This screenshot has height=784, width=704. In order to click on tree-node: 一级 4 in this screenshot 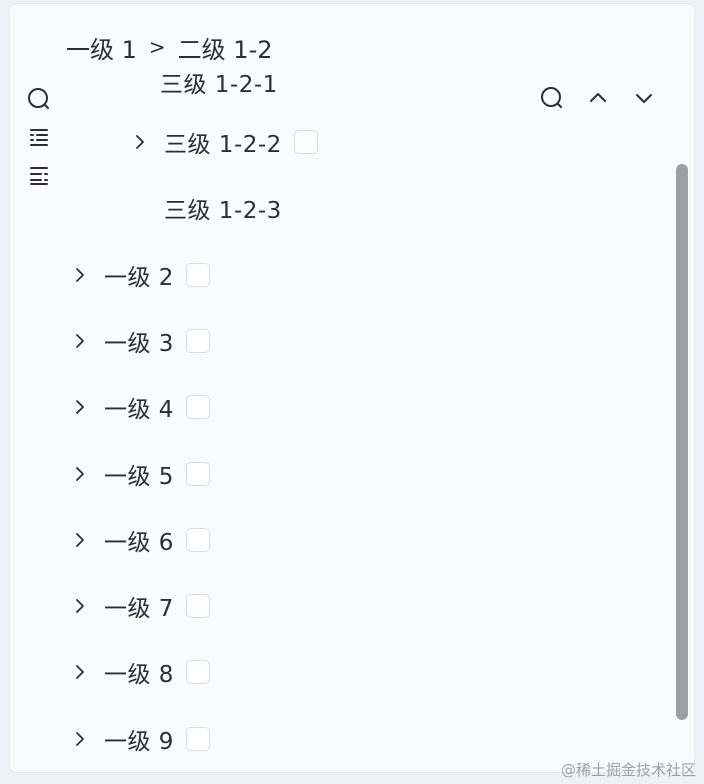, I will do `click(139, 407)`.